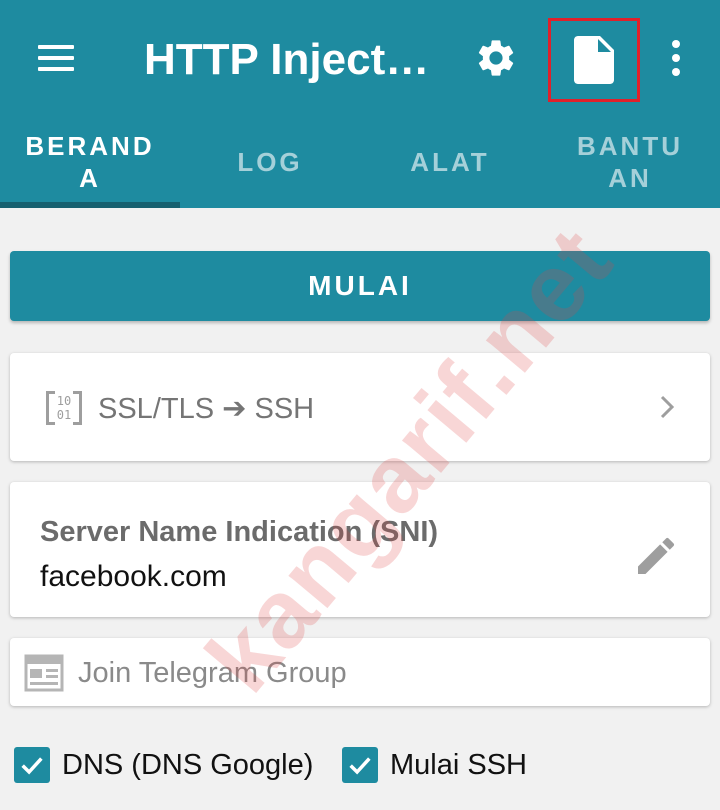  What do you see at coordinates (212, 673) in the screenshot?
I see `telegram-label: Join Telegram Group` at bounding box center [212, 673].